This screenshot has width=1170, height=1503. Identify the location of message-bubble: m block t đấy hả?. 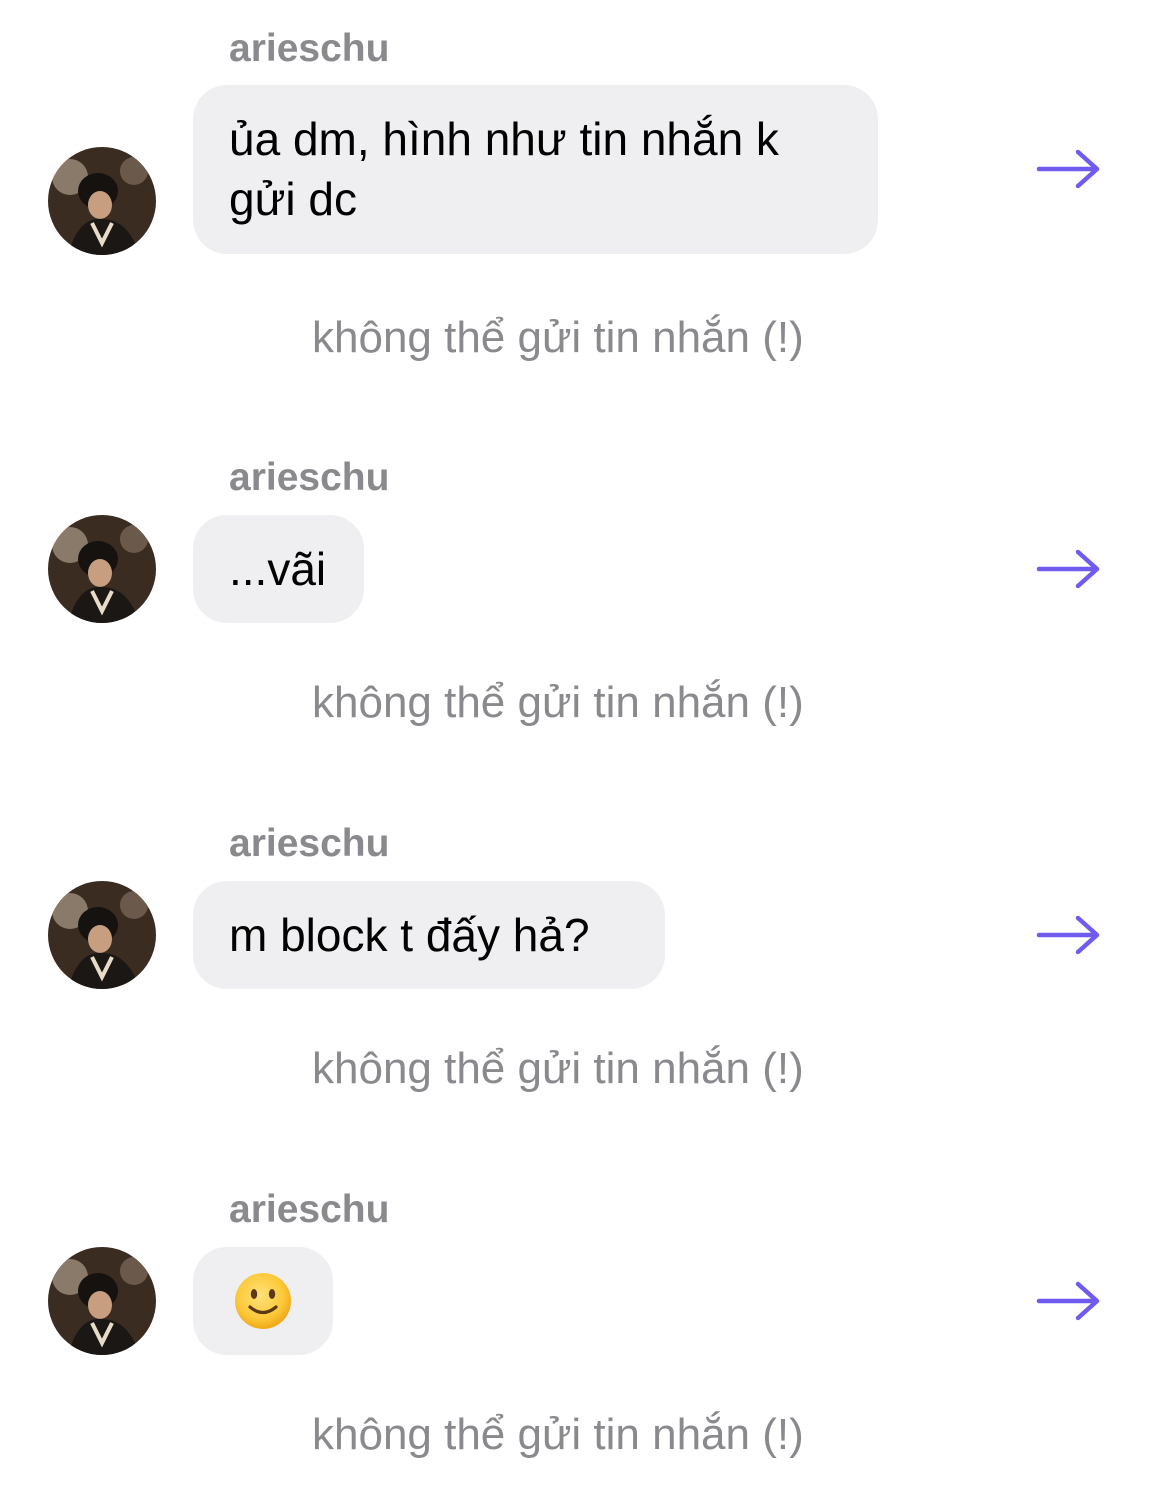
(429, 935).